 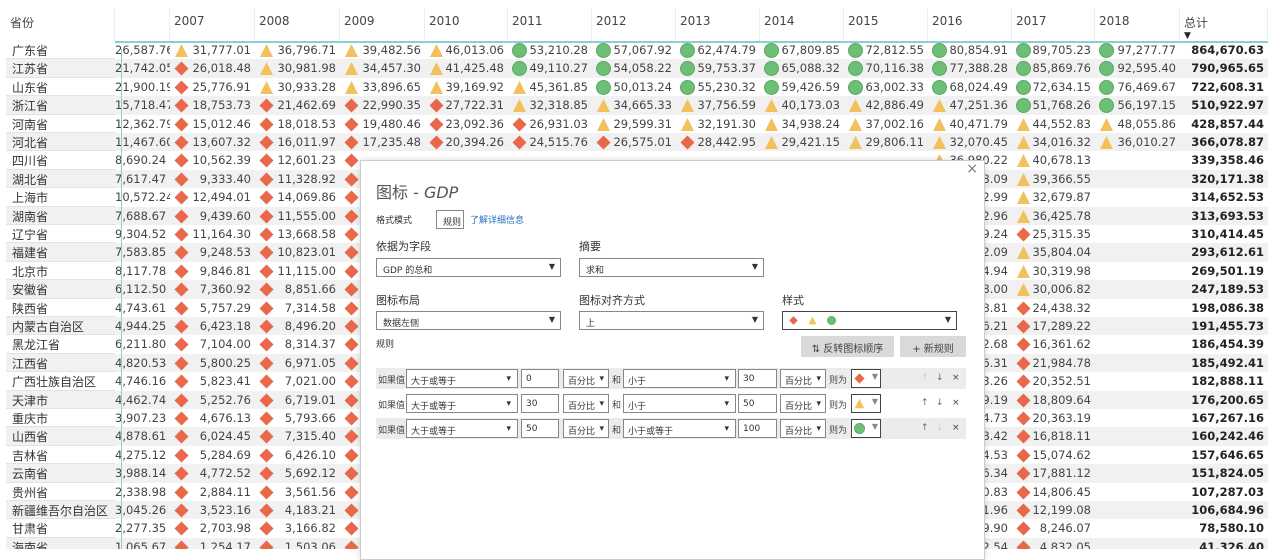 What do you see at coordinates (671, 267) in the screenshot?
I see `summary-select: 求和 ▼` at bounding box center [671, 267].